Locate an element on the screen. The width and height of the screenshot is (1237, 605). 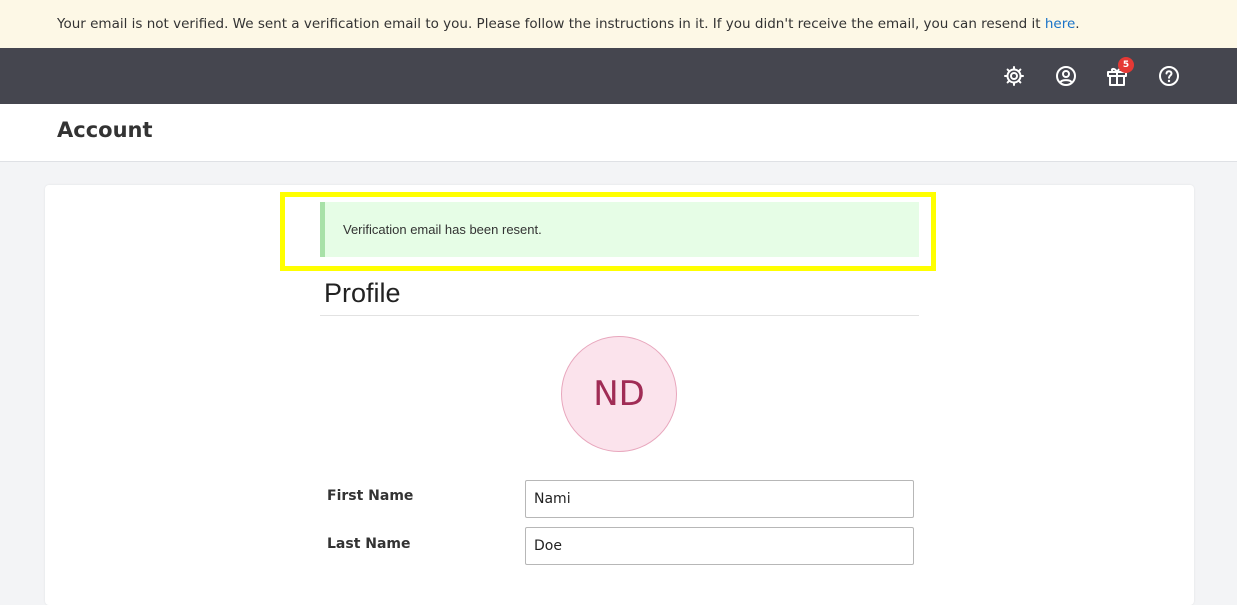
first-name-input is located at coordinates (719, 499).